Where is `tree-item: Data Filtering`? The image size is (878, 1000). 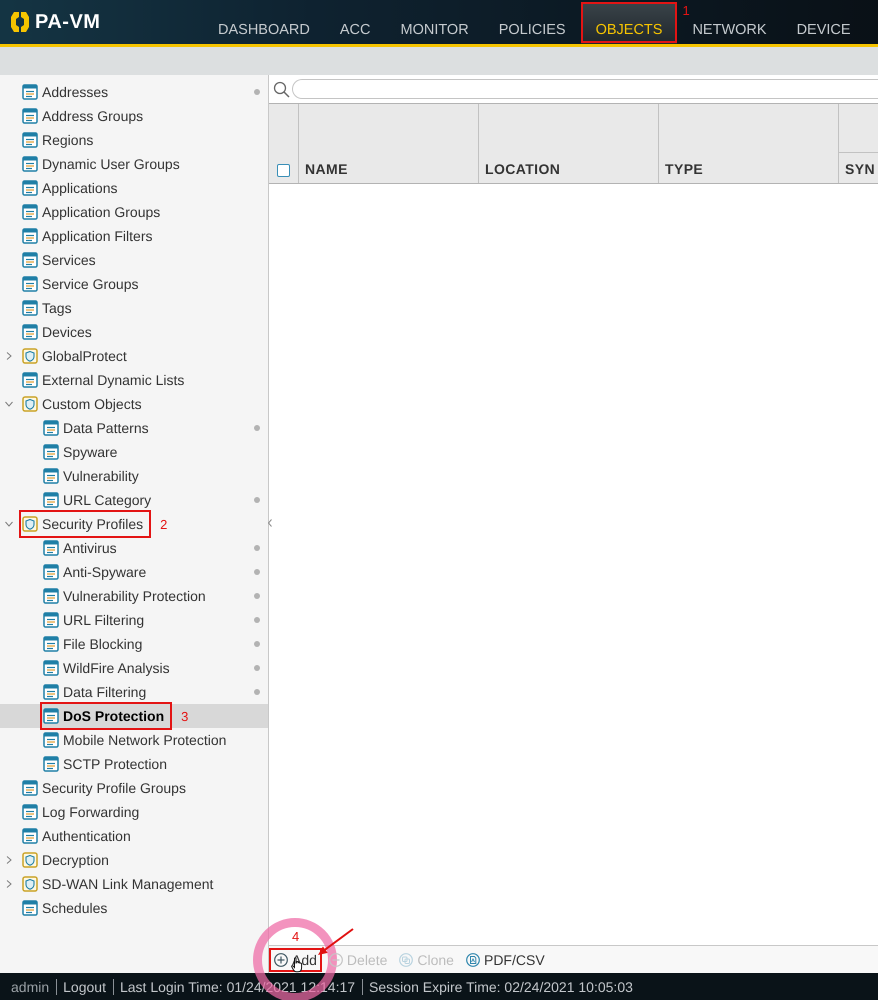 tree-item: Data Filtering is located at coordinates (94, 692).